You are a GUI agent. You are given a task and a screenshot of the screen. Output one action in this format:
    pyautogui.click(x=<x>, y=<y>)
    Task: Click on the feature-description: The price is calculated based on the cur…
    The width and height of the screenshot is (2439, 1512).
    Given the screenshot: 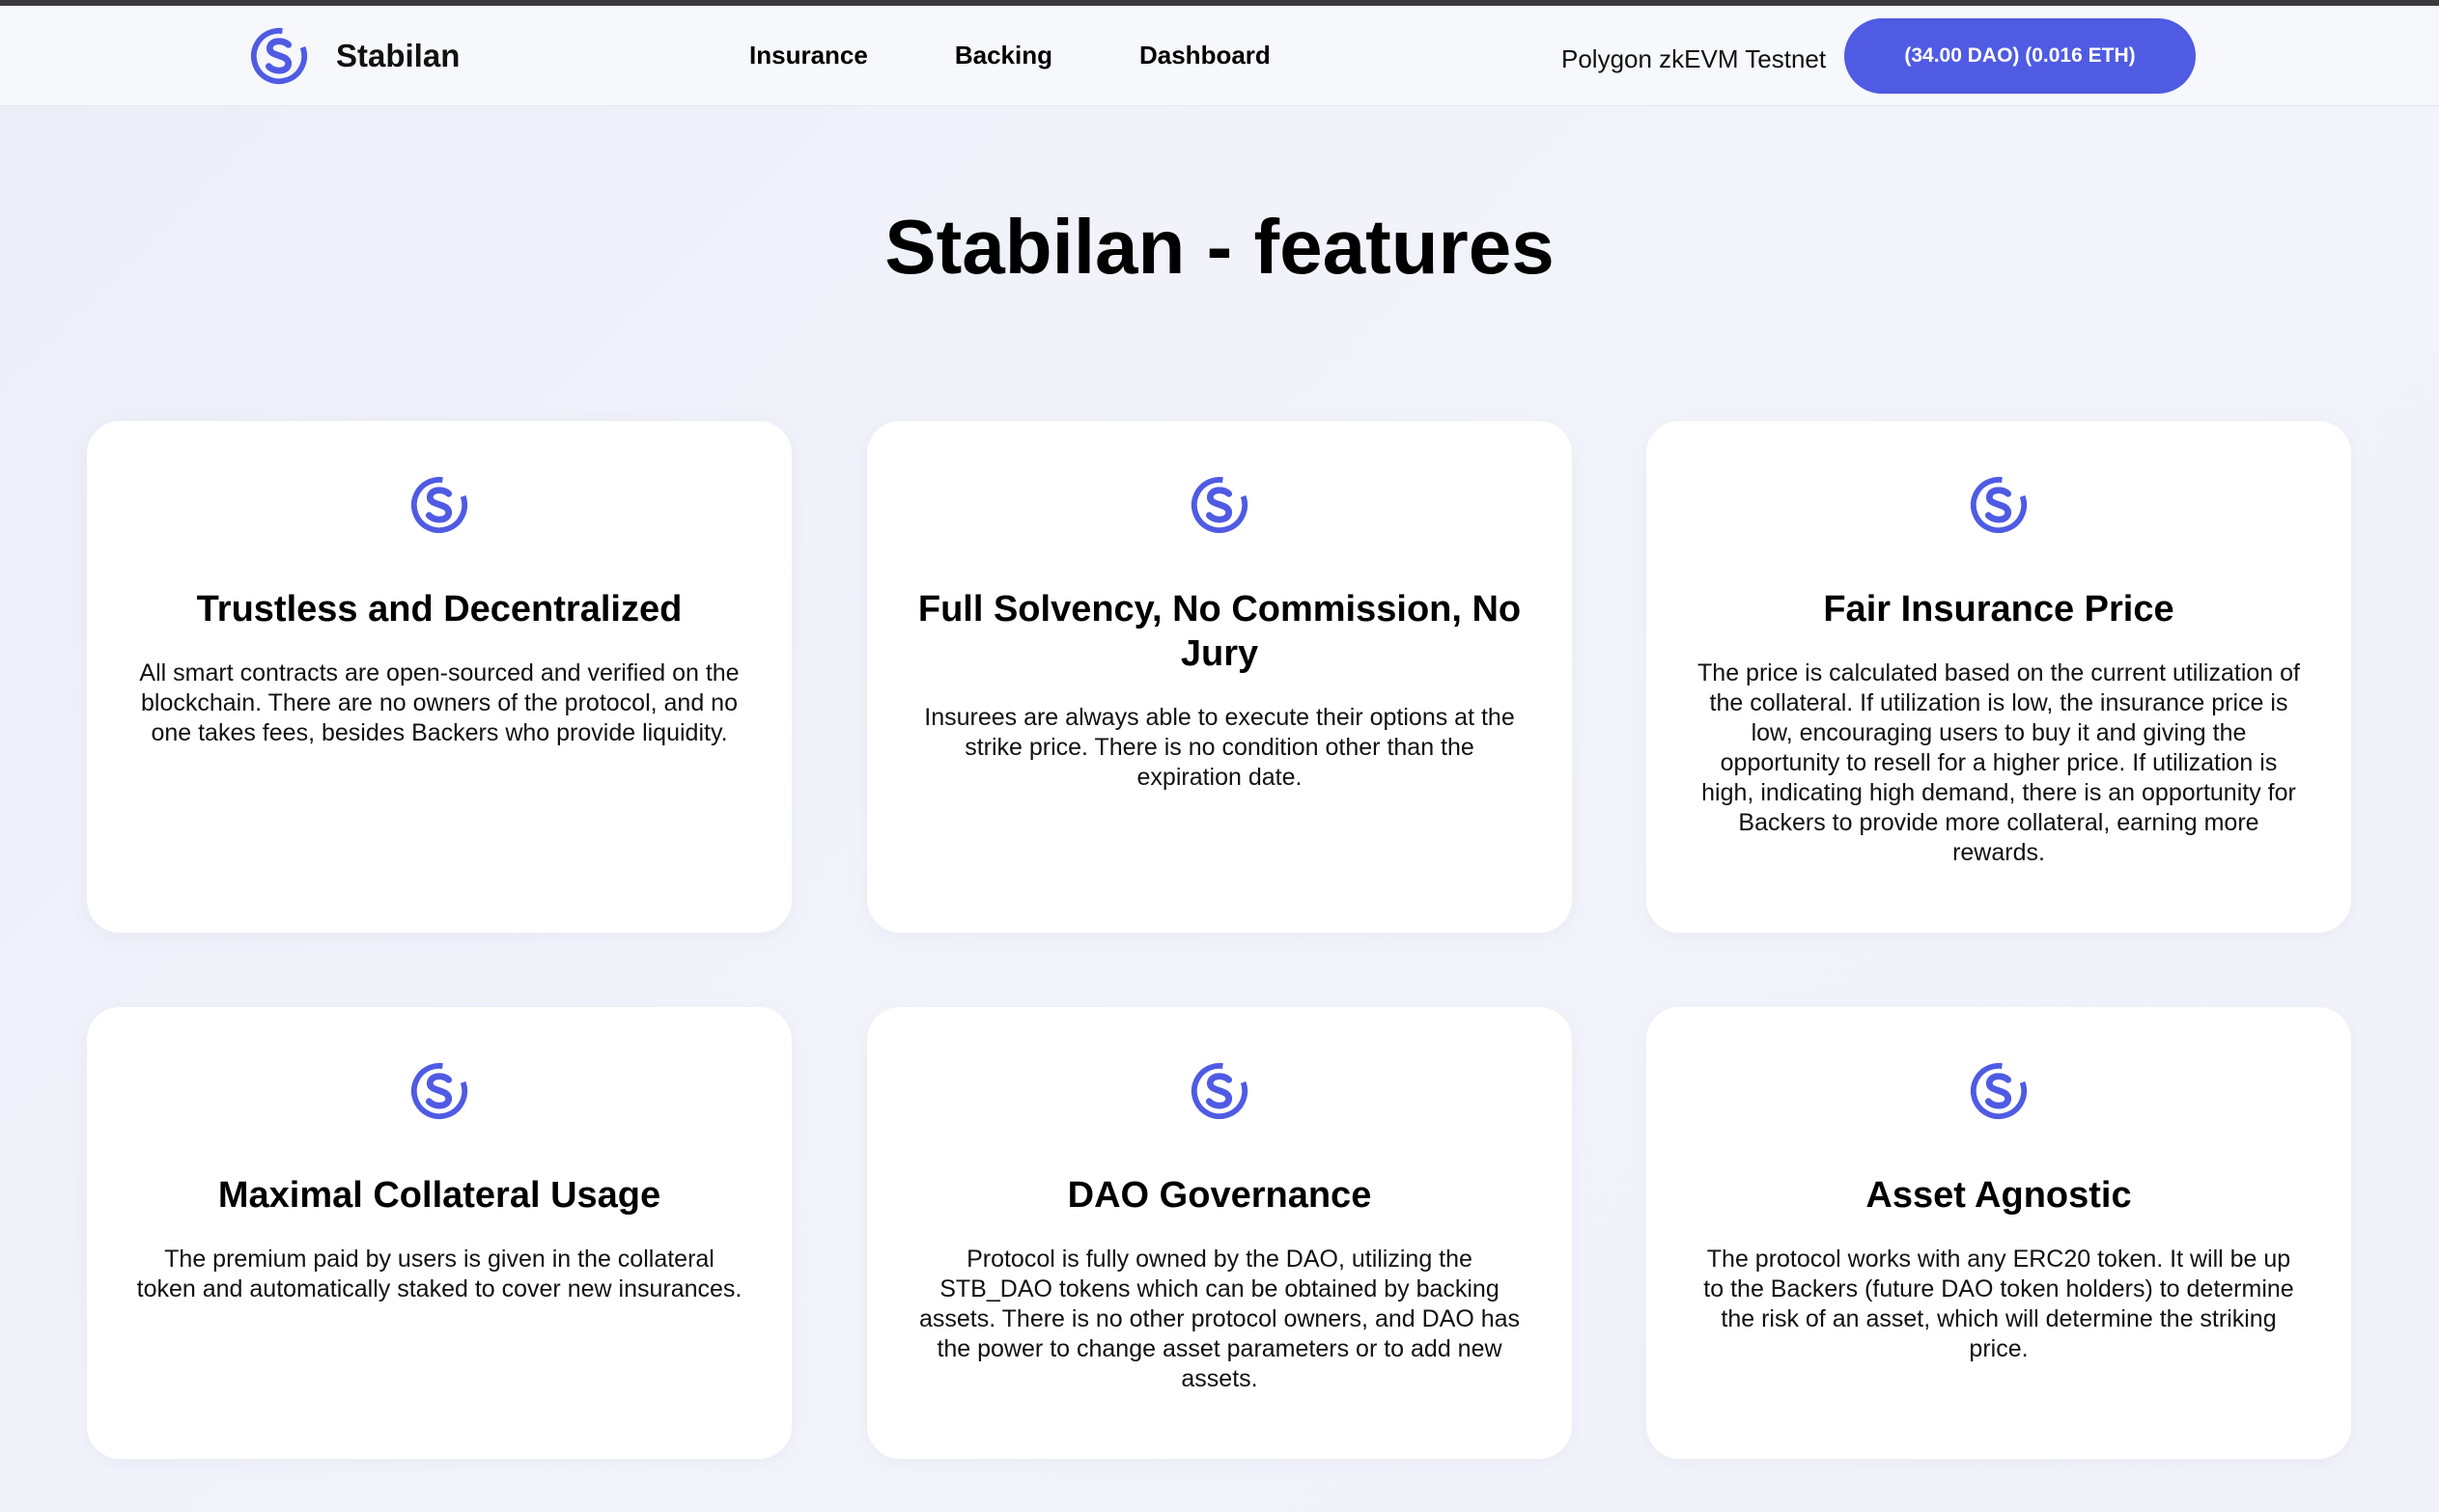 What is the action you would take?
    pyautogui.click(x=1999, y=763)
    